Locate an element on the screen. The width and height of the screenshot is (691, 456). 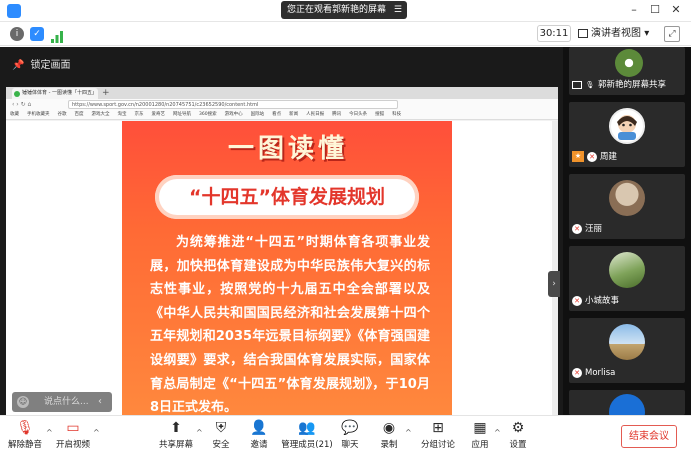
settings-button: ⚙ 设置 is located at coordinates (518, 435).